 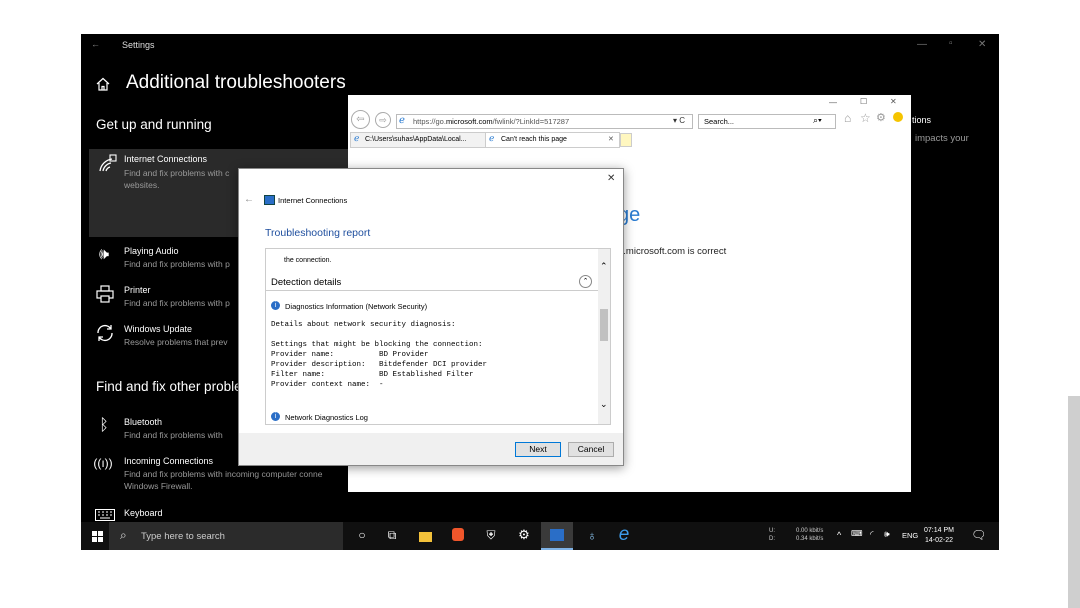 What do you see at coordinates (1074, 502) in the screenshot?
I see `side-scrollbar` at bounding box center [1074, 502].